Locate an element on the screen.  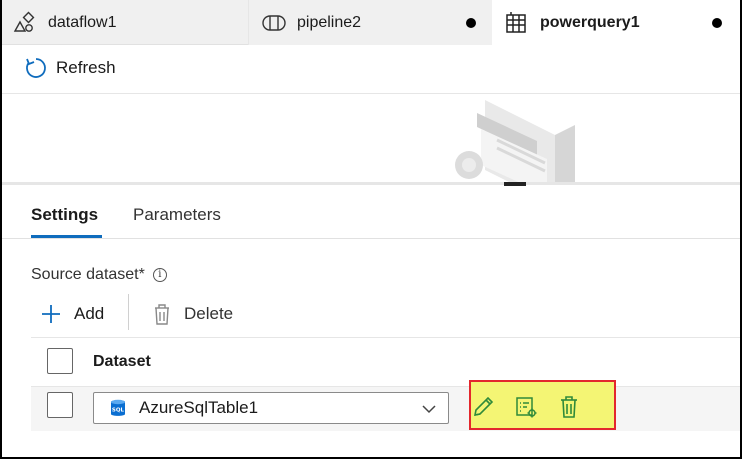
tab-parameters: Parameters is located at coordinates (177, 215).